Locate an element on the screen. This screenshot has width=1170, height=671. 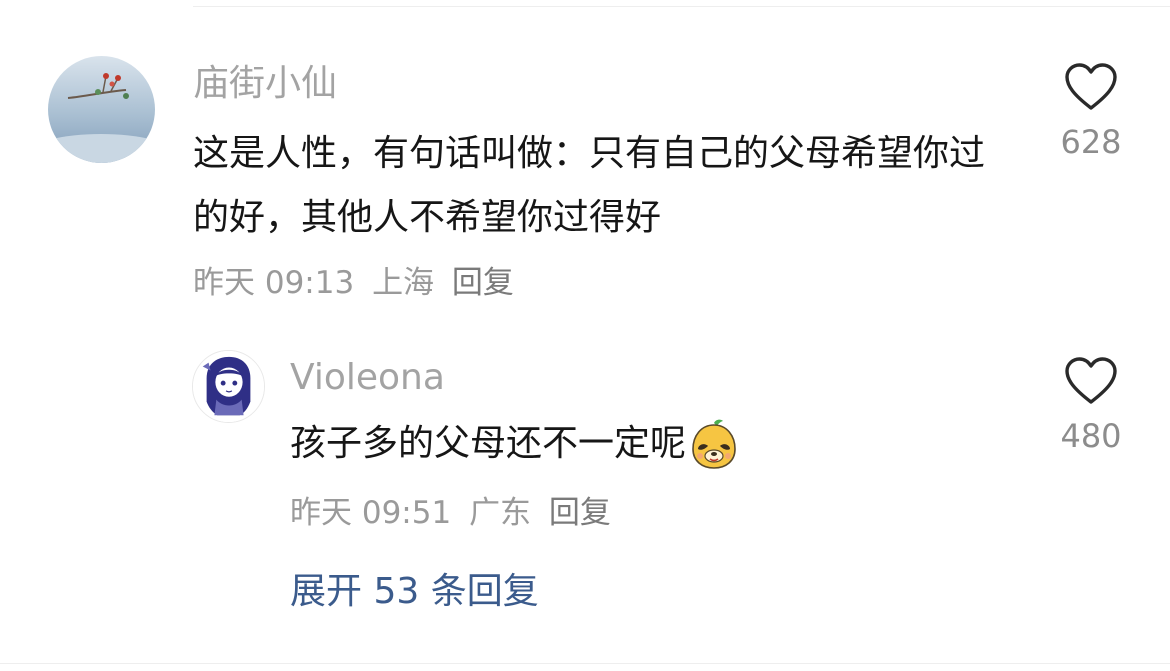
like-button: 628 is located at coordinates (1091, 110).